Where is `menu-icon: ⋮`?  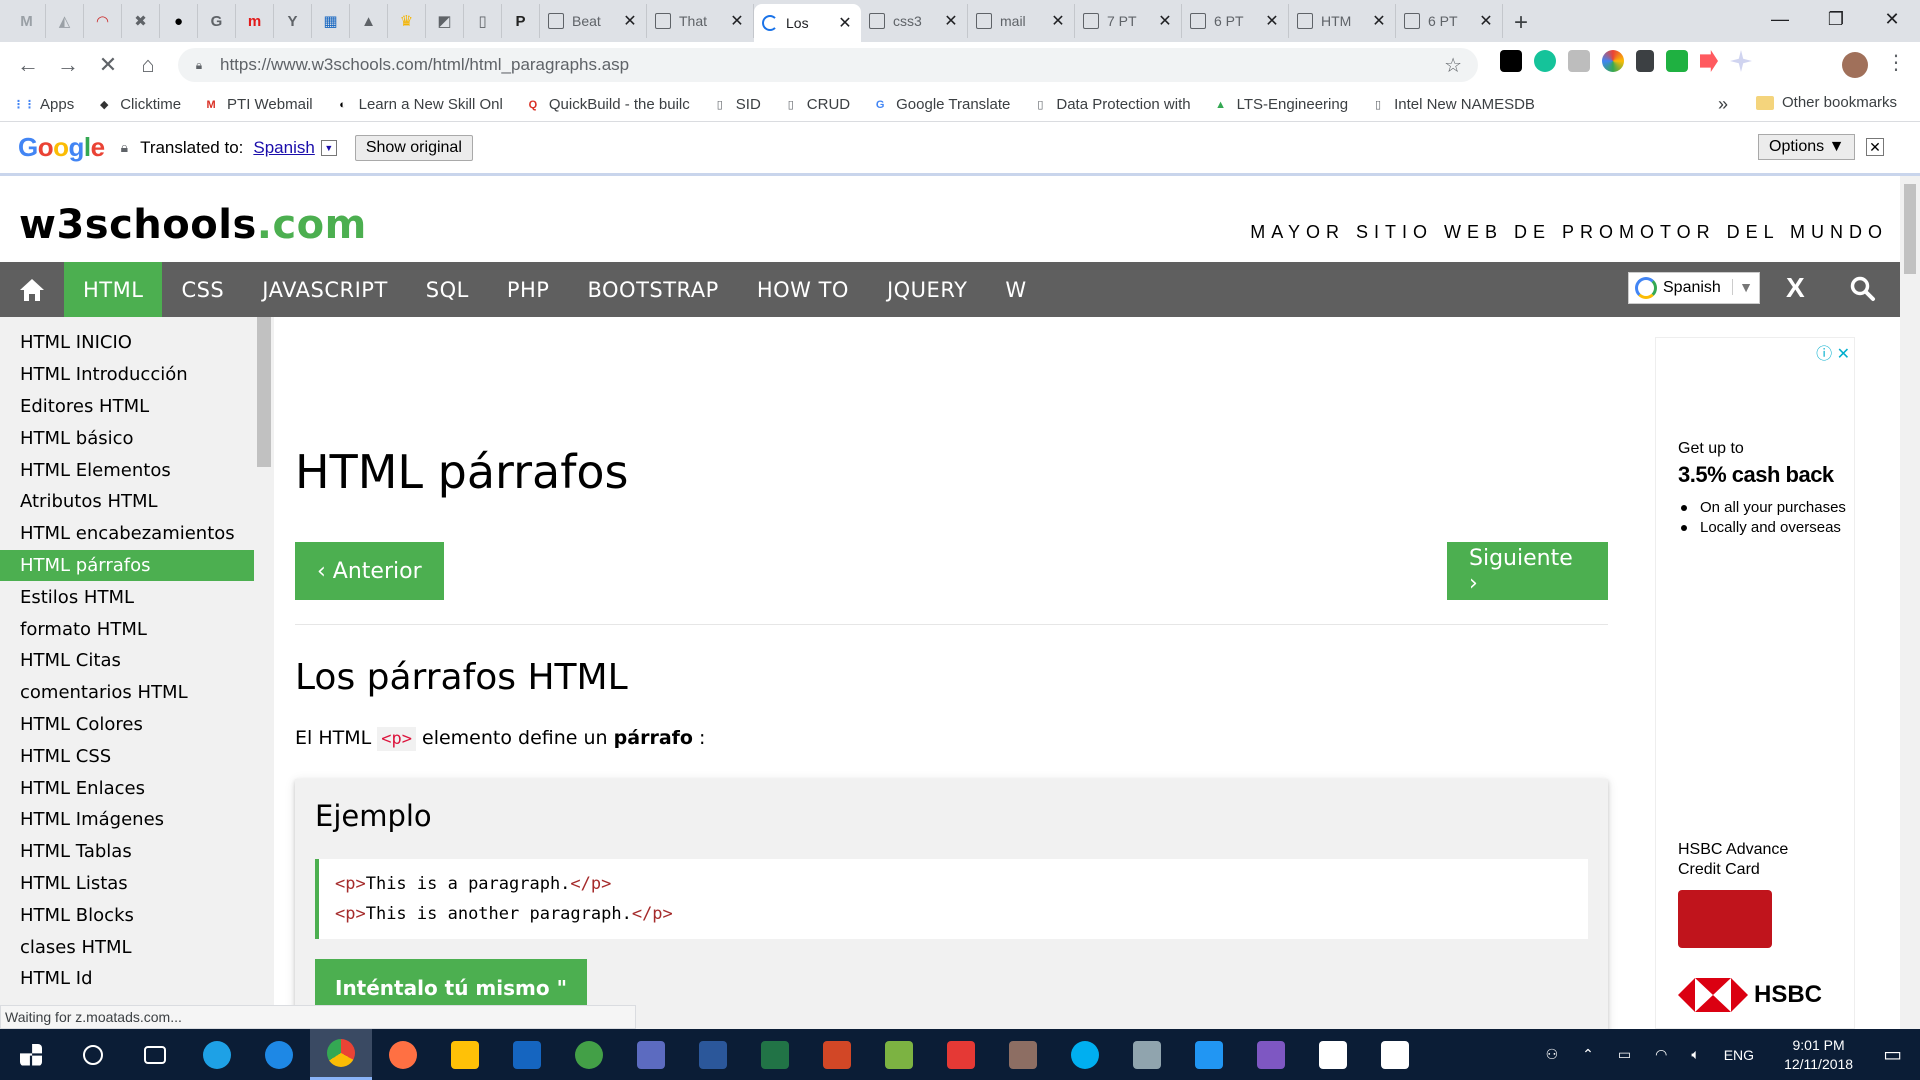
menu-icon: ⋮ is located at coordinates (1896, 62).